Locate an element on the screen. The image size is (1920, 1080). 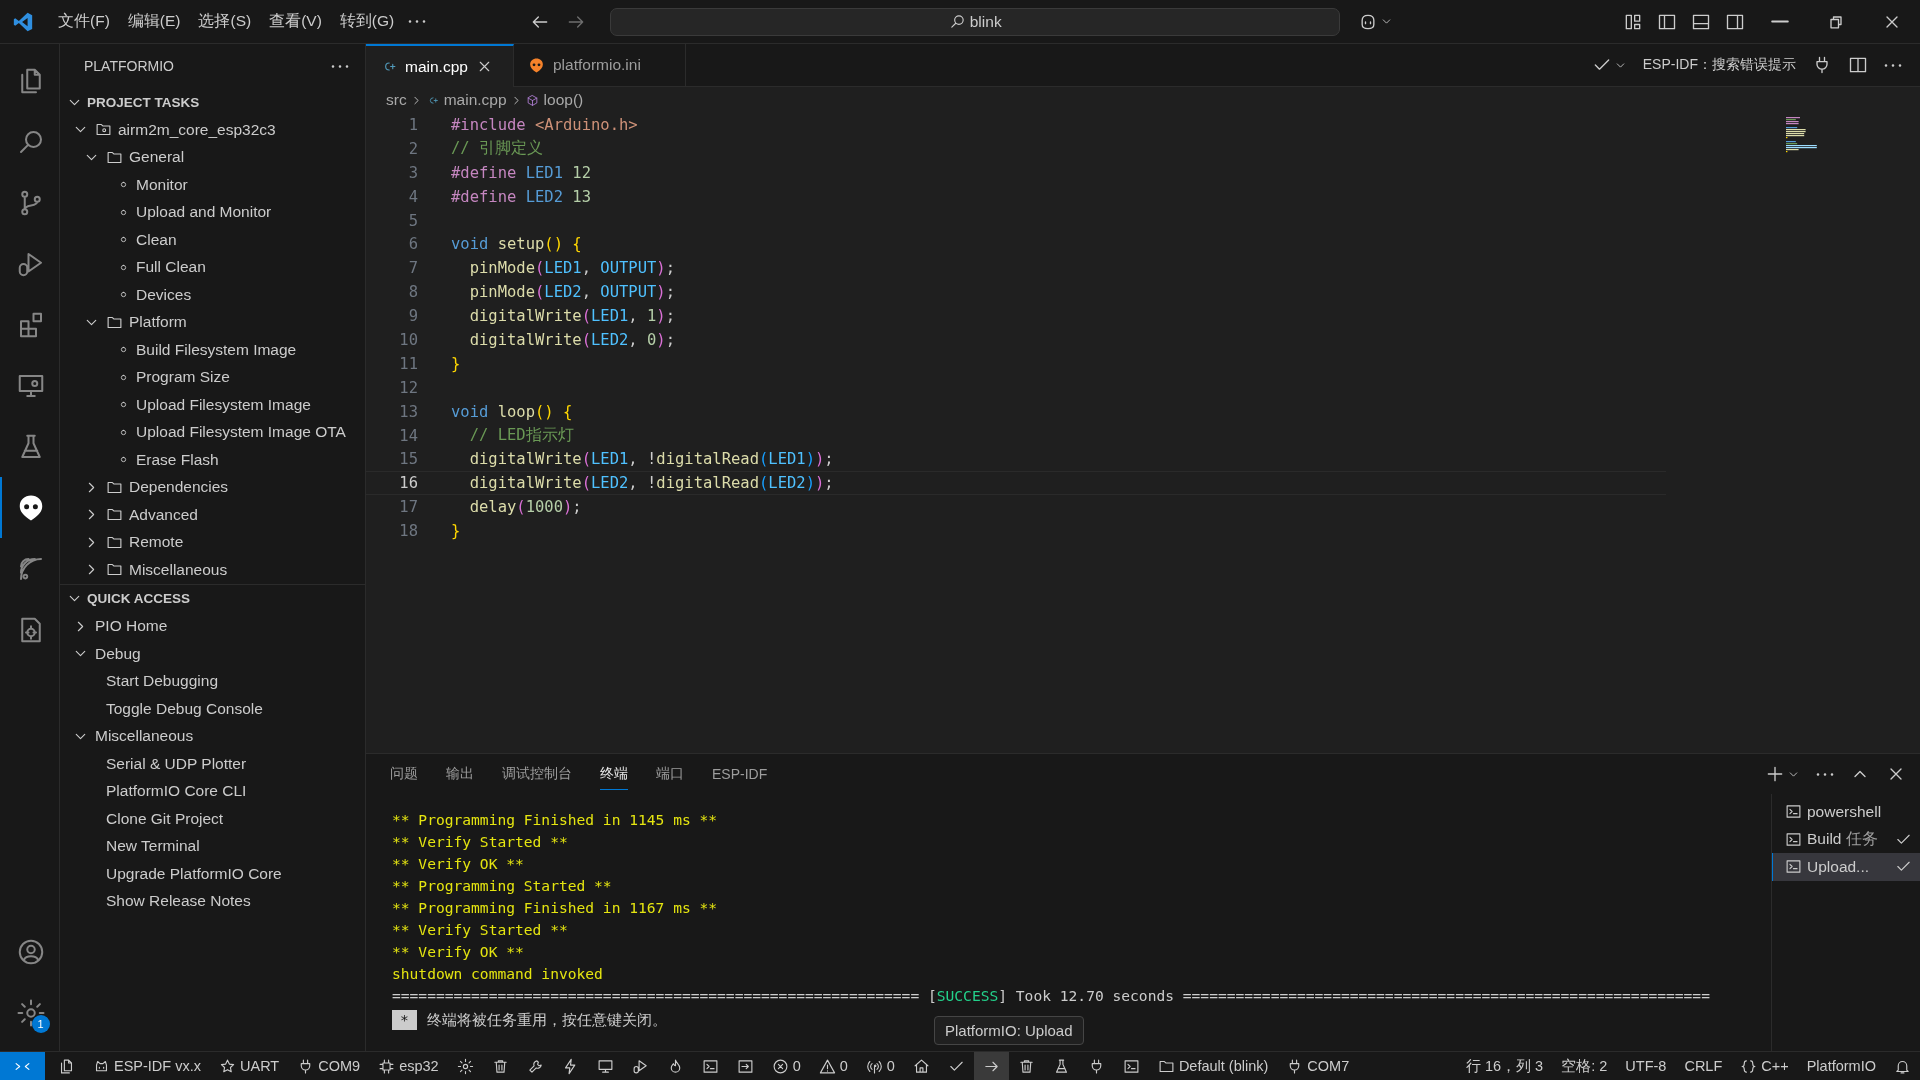
line-number: 17 is located at coordinates (408, 507).